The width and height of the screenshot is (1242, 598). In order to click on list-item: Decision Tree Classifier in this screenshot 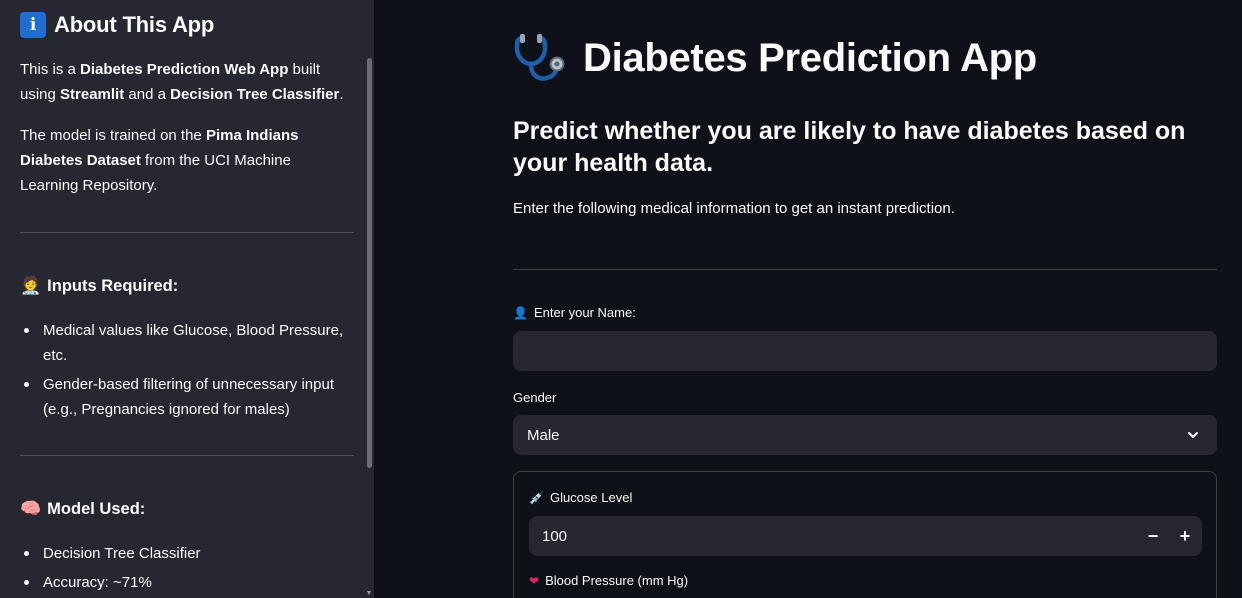, I will do `click(187, 553)`.